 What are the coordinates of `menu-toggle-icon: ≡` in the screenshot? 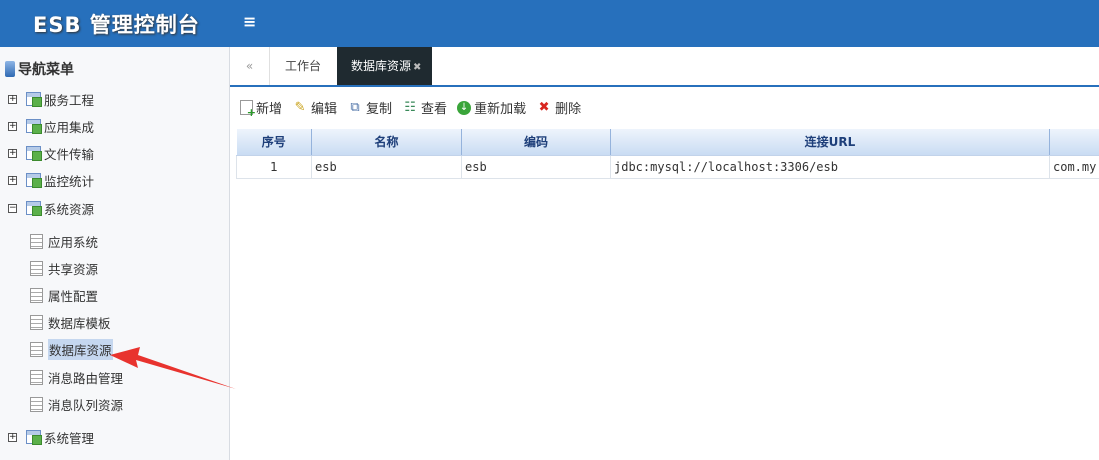 It's located at (249, 21).